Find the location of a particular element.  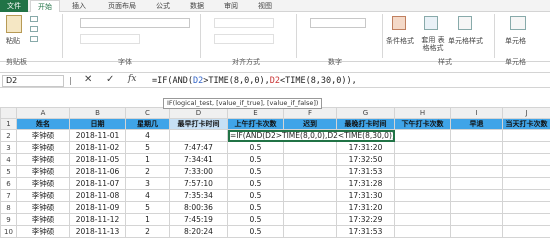

cell: 2 is located at coordinates (147, 231).